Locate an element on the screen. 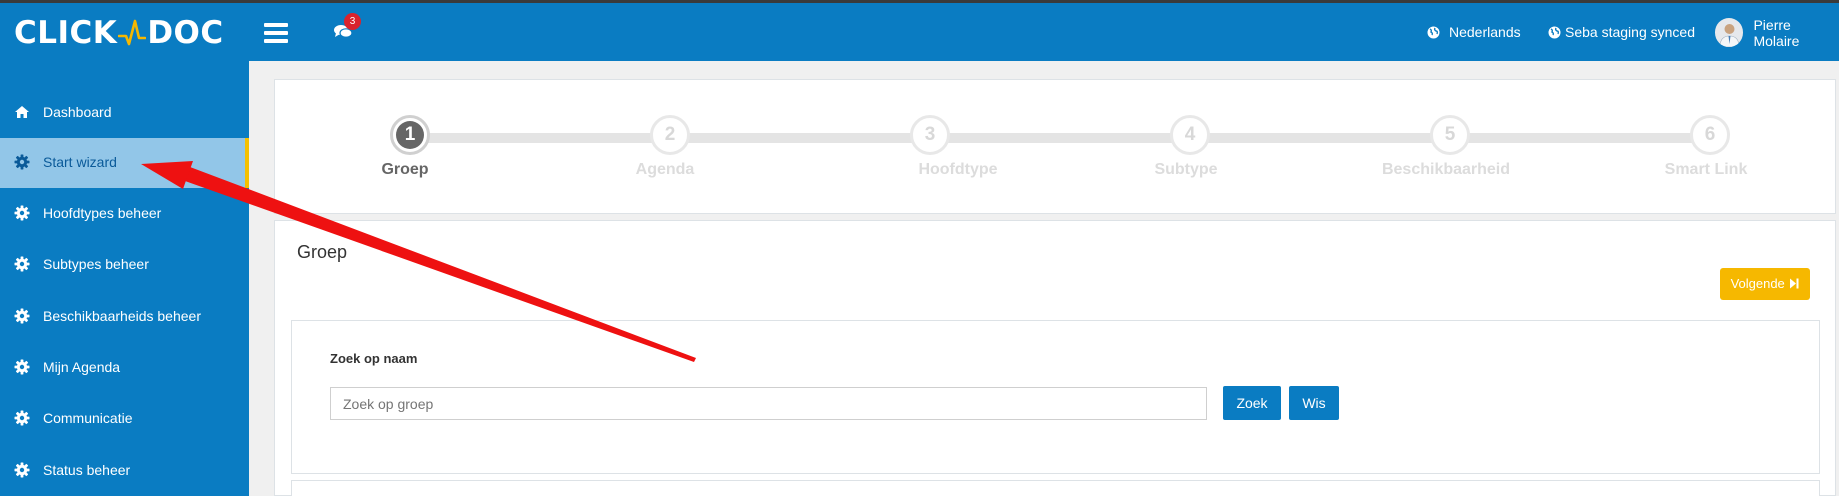 This screenshot has width=1839, height=496. sidebar-item-communicatie: Communicatie is located at coordinates (124, 419).